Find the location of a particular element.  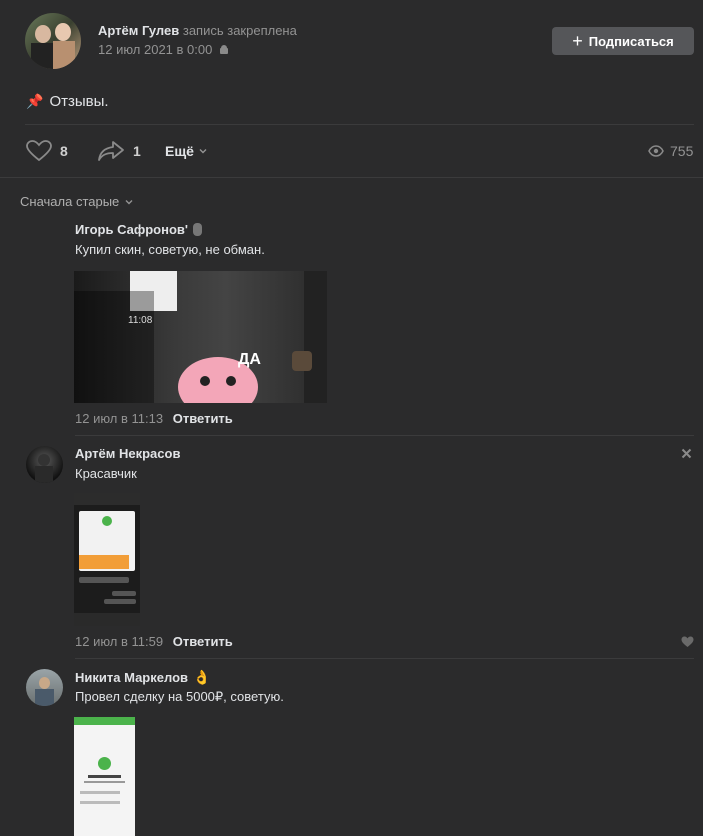

image-time: 11:08 is located at coordinates (140, 320).